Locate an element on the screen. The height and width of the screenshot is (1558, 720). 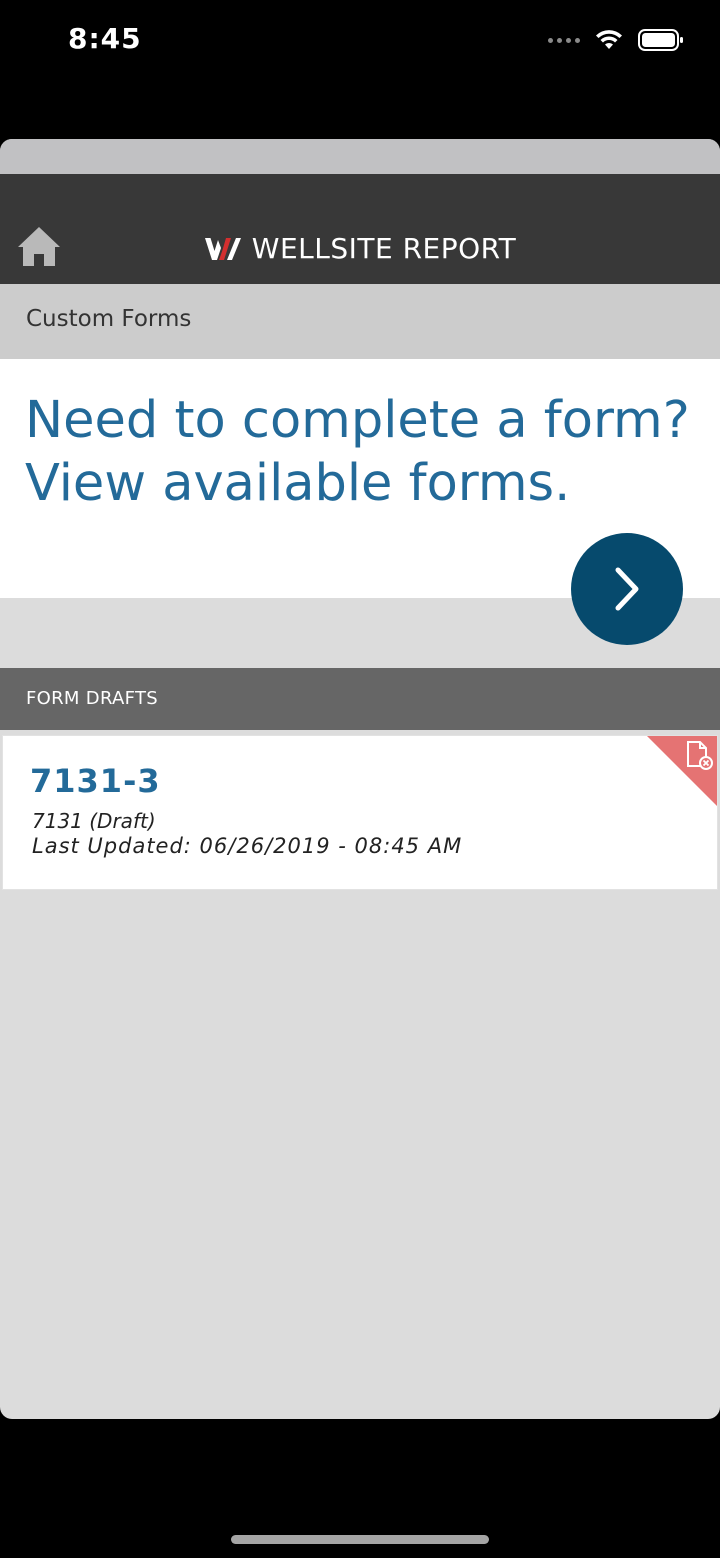
breadcrumb-label: Custom Forms is located at coordinates (109, 319).